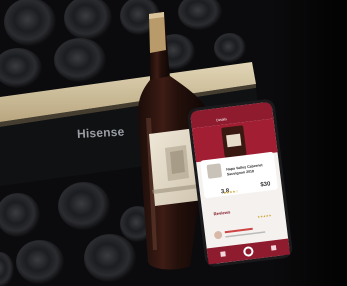 Image resolution: width=347 pixels, height=286 pixels. Describe the element at coordinates (230, 192) in the screenshot. I see `rating-stars: ★★★★☆` at that location.